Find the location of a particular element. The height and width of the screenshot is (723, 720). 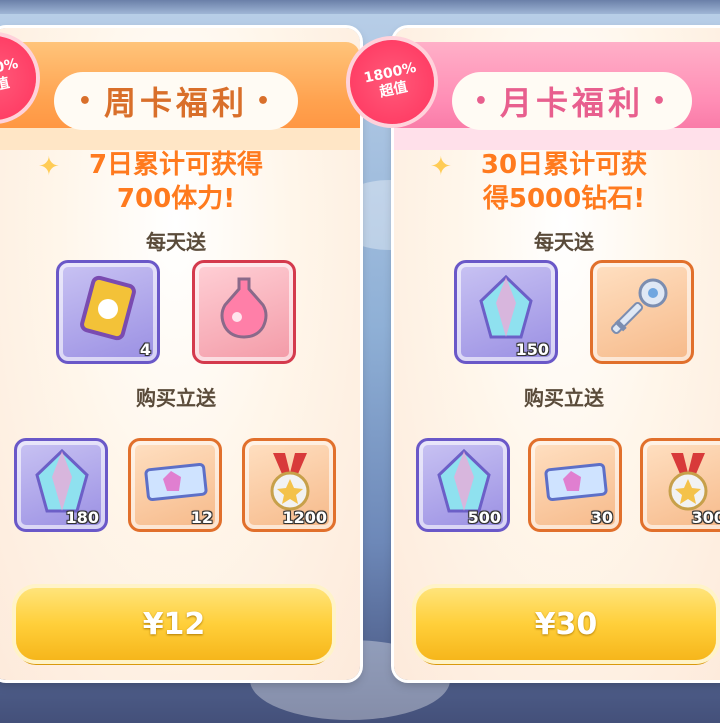

item-slot: 300 is located at coordinates (680, 485).